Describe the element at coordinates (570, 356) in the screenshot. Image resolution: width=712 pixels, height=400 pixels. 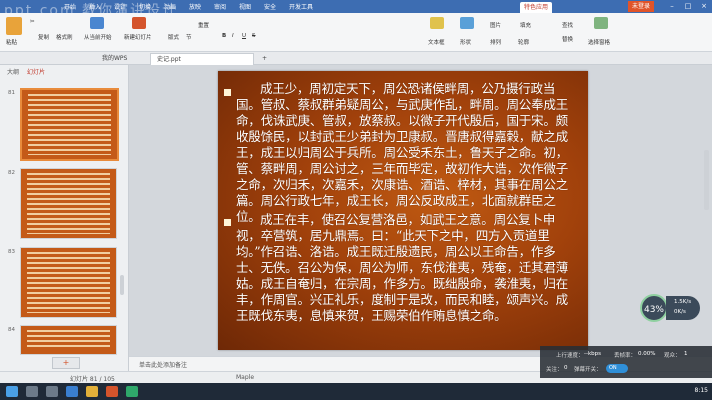
I see `upload-label: 上行速度：` at that location.